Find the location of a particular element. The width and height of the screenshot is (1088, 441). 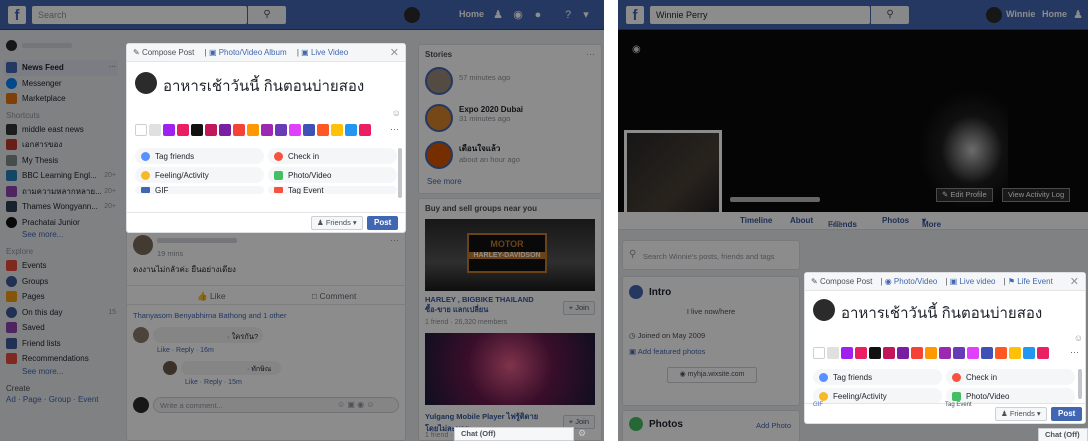

search-input: Search is located at coordinates (139, 15).